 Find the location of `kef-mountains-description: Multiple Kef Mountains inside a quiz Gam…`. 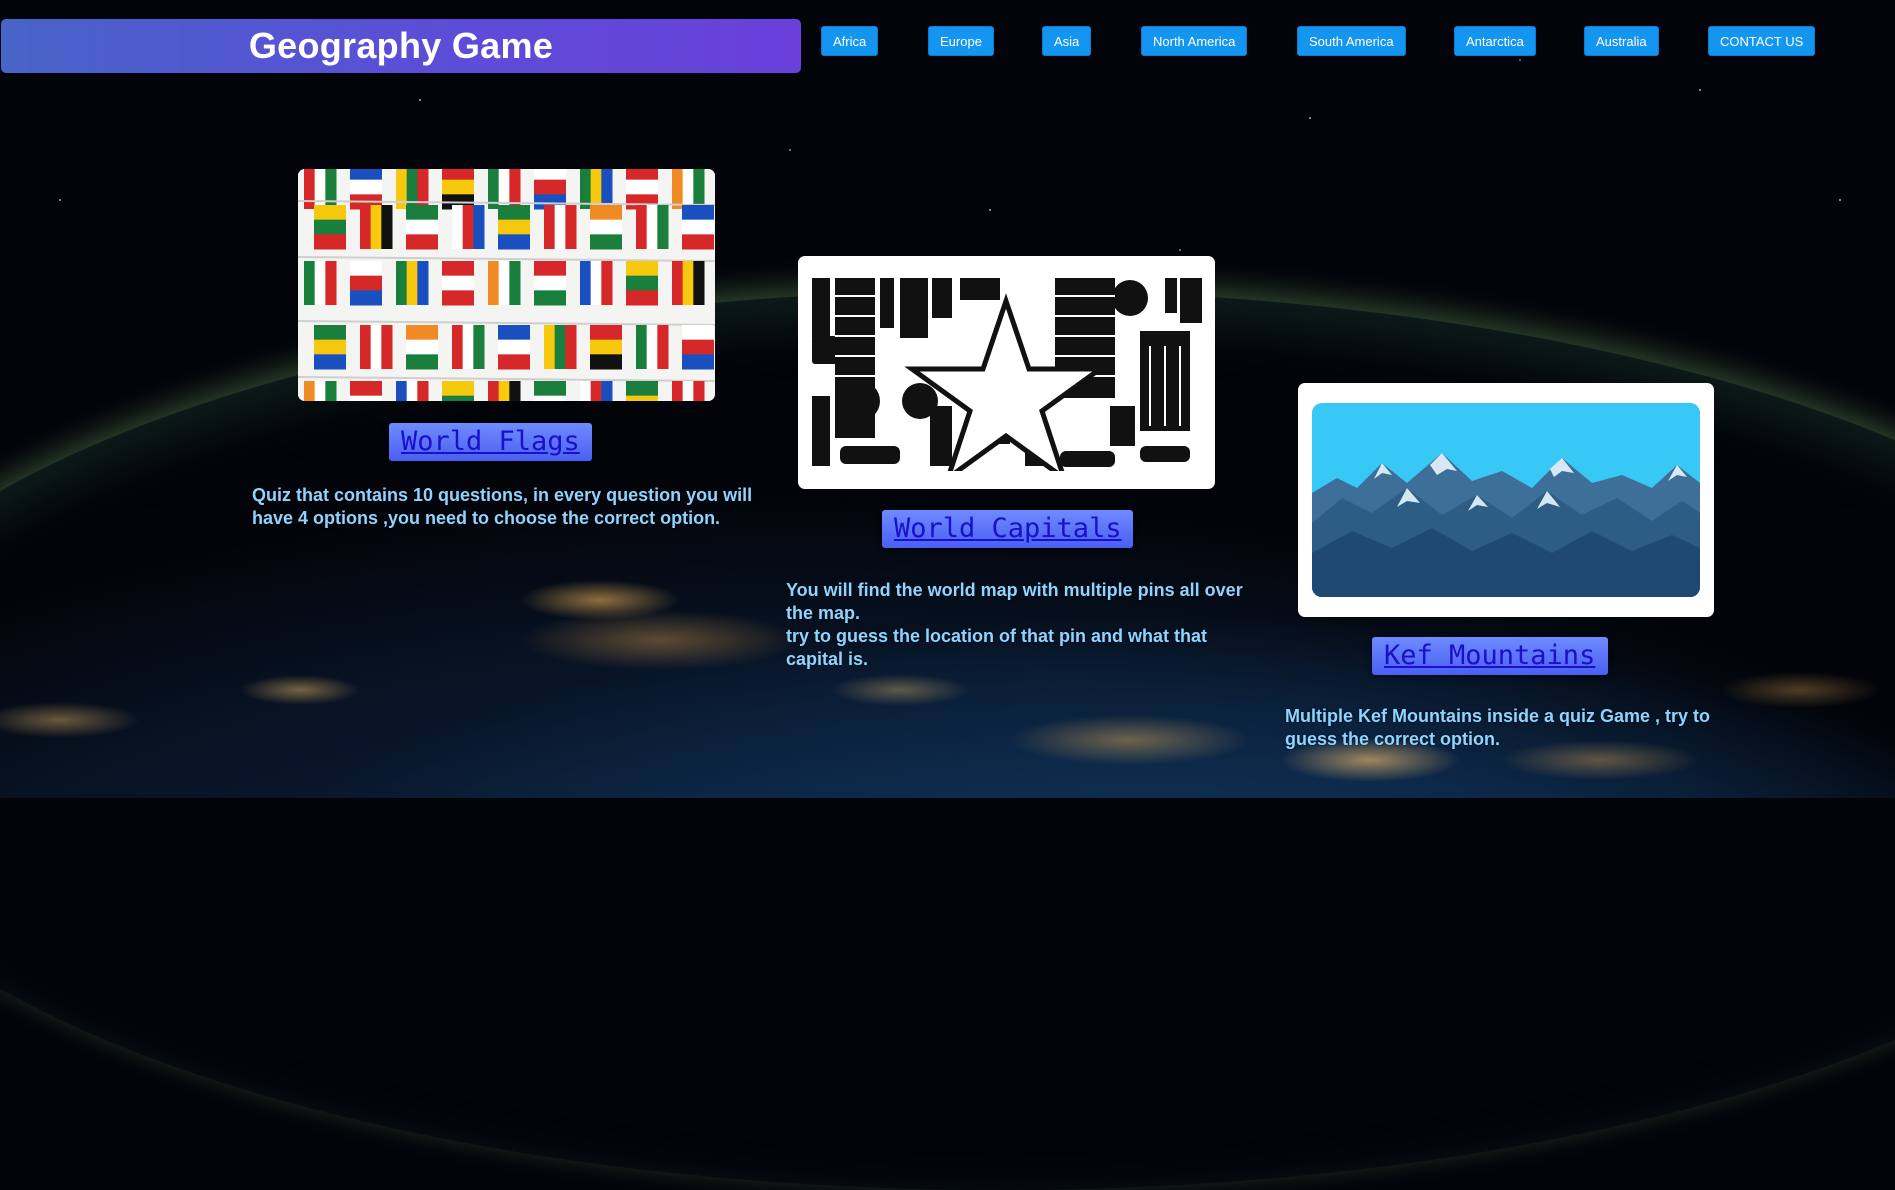

kef-mountains-description: Multiple Kef Mountains inside a quiz Gam… is located at coordinates (1505, 728).